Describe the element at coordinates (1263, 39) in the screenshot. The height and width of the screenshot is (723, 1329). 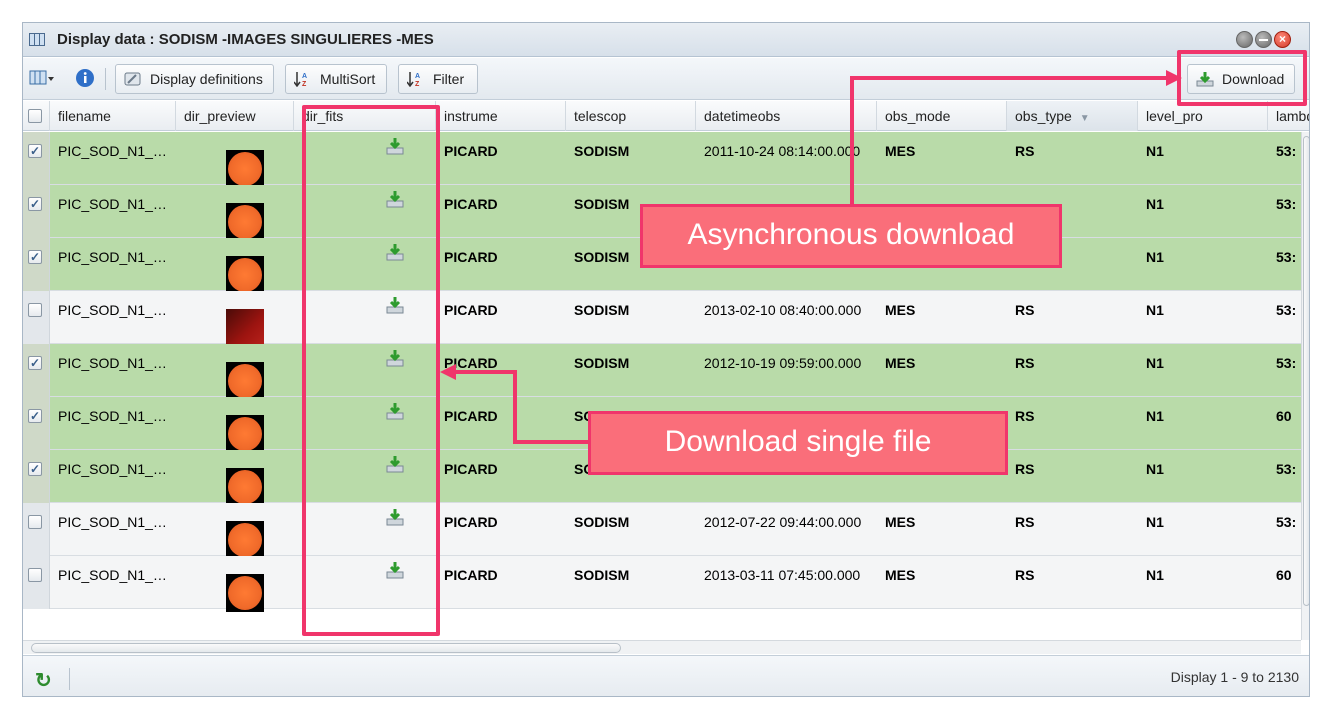
I see `minimize-button` at that location.